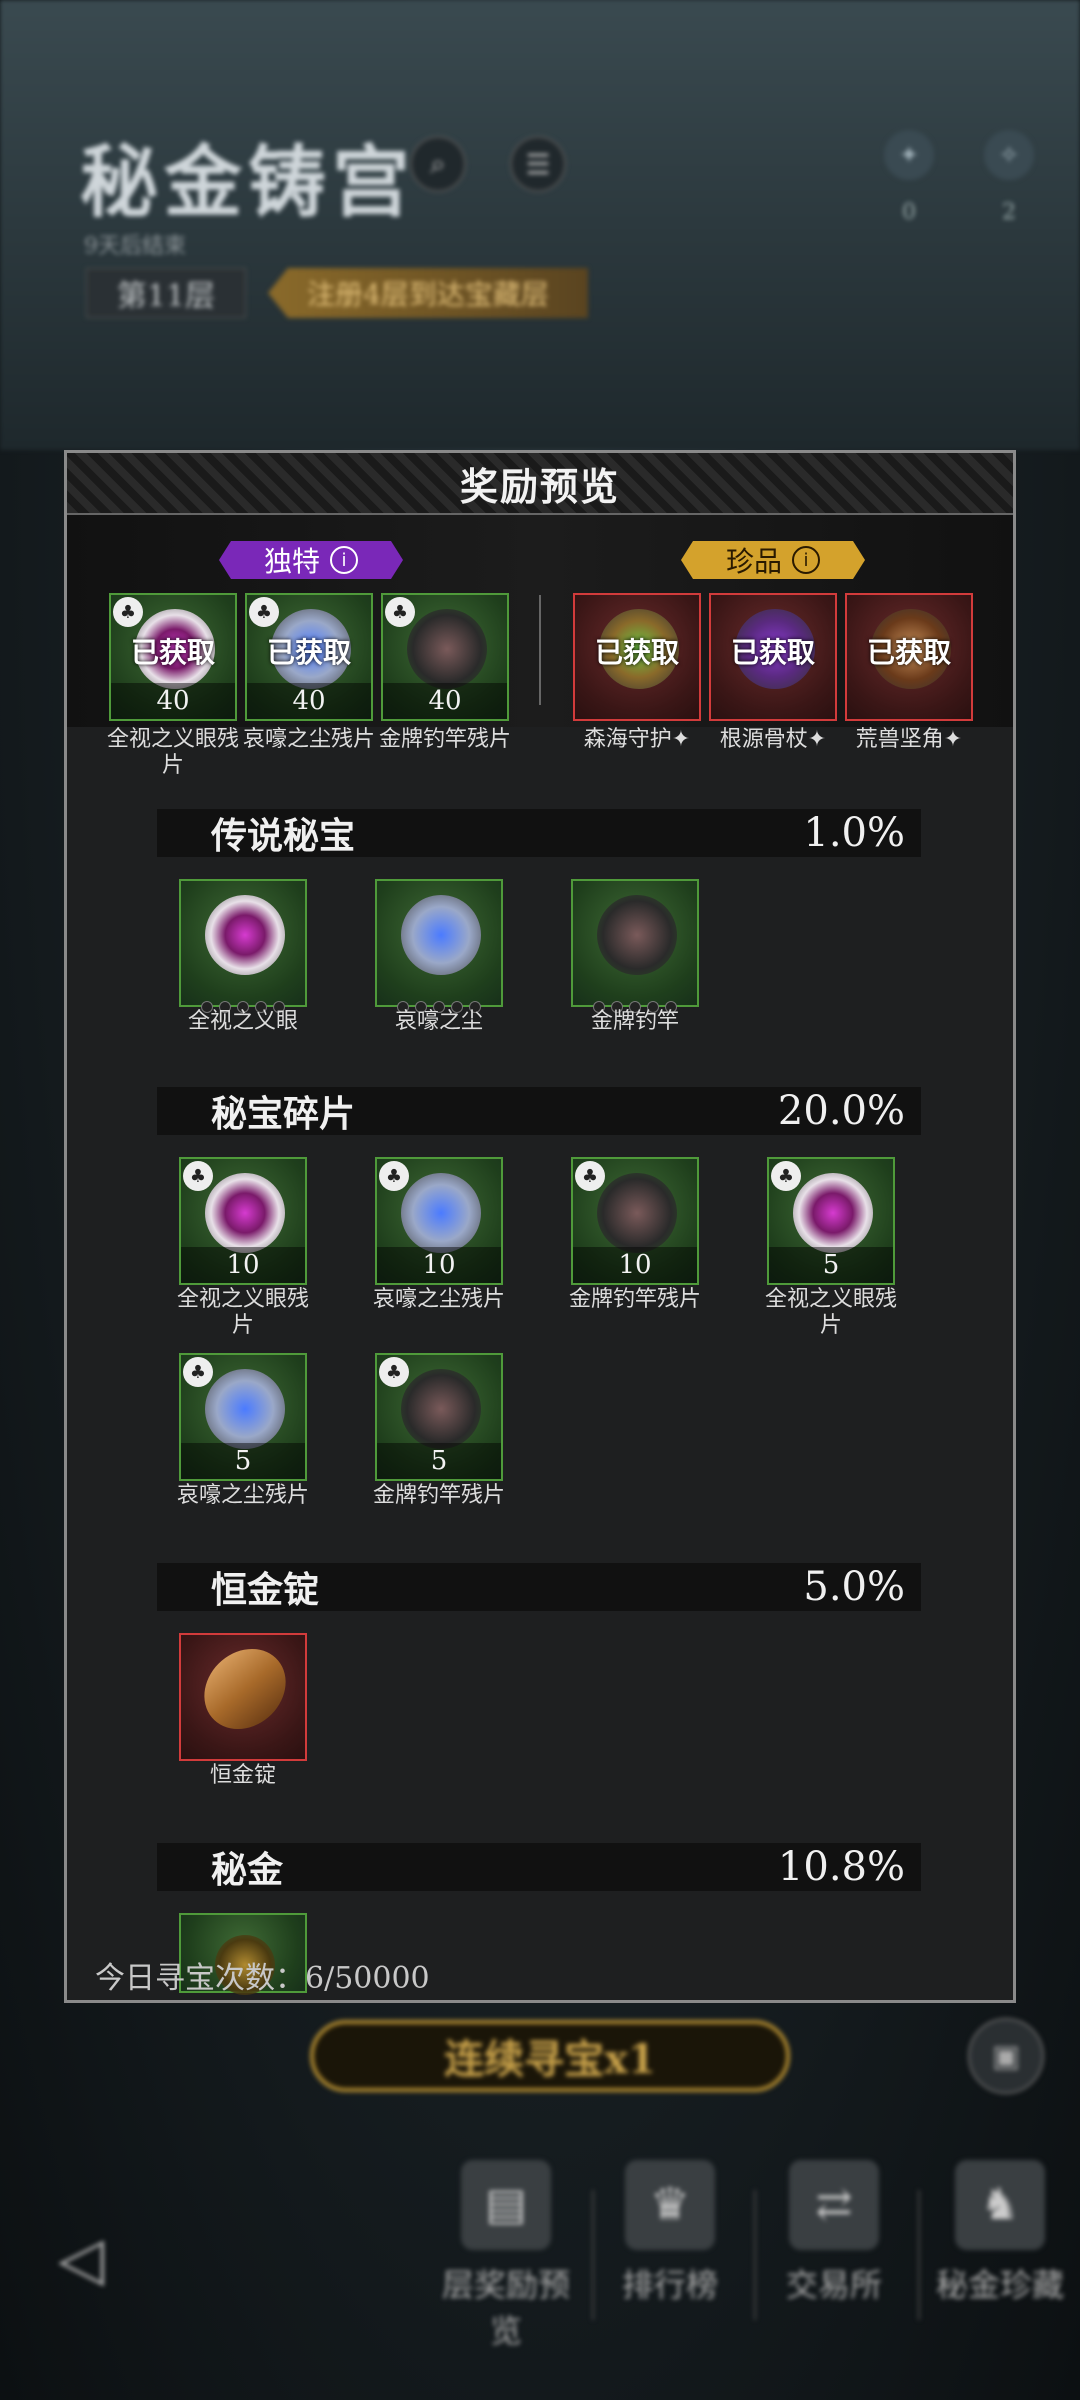 The image size is (1080, 2400). Describe the element at coordinates (670, 2205) in the screenshot. I see `trophy-icon: ♛` at that location.